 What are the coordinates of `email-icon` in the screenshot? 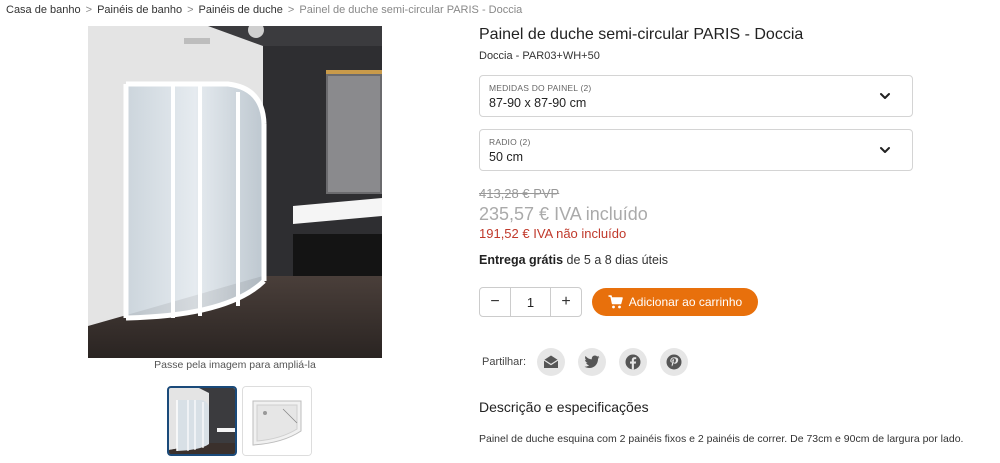 It's located at (551, 361).